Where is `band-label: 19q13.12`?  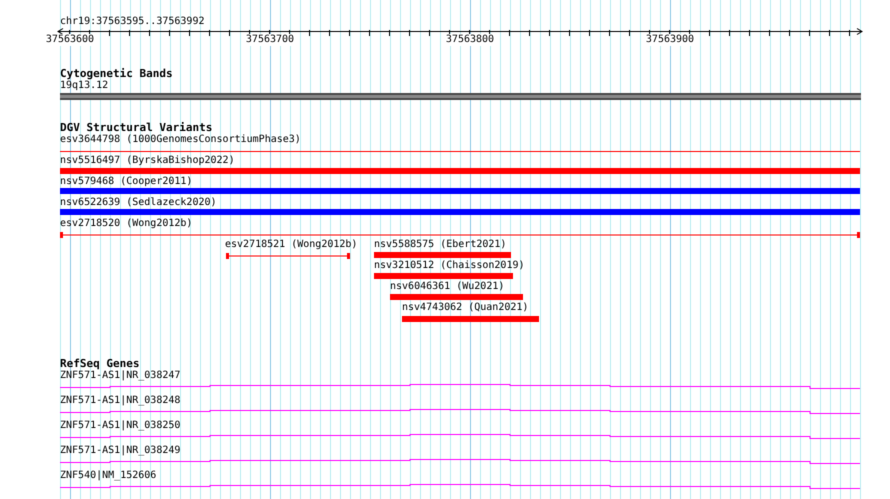 band-label: 19q13.12 is located at coordinates (84, 86).